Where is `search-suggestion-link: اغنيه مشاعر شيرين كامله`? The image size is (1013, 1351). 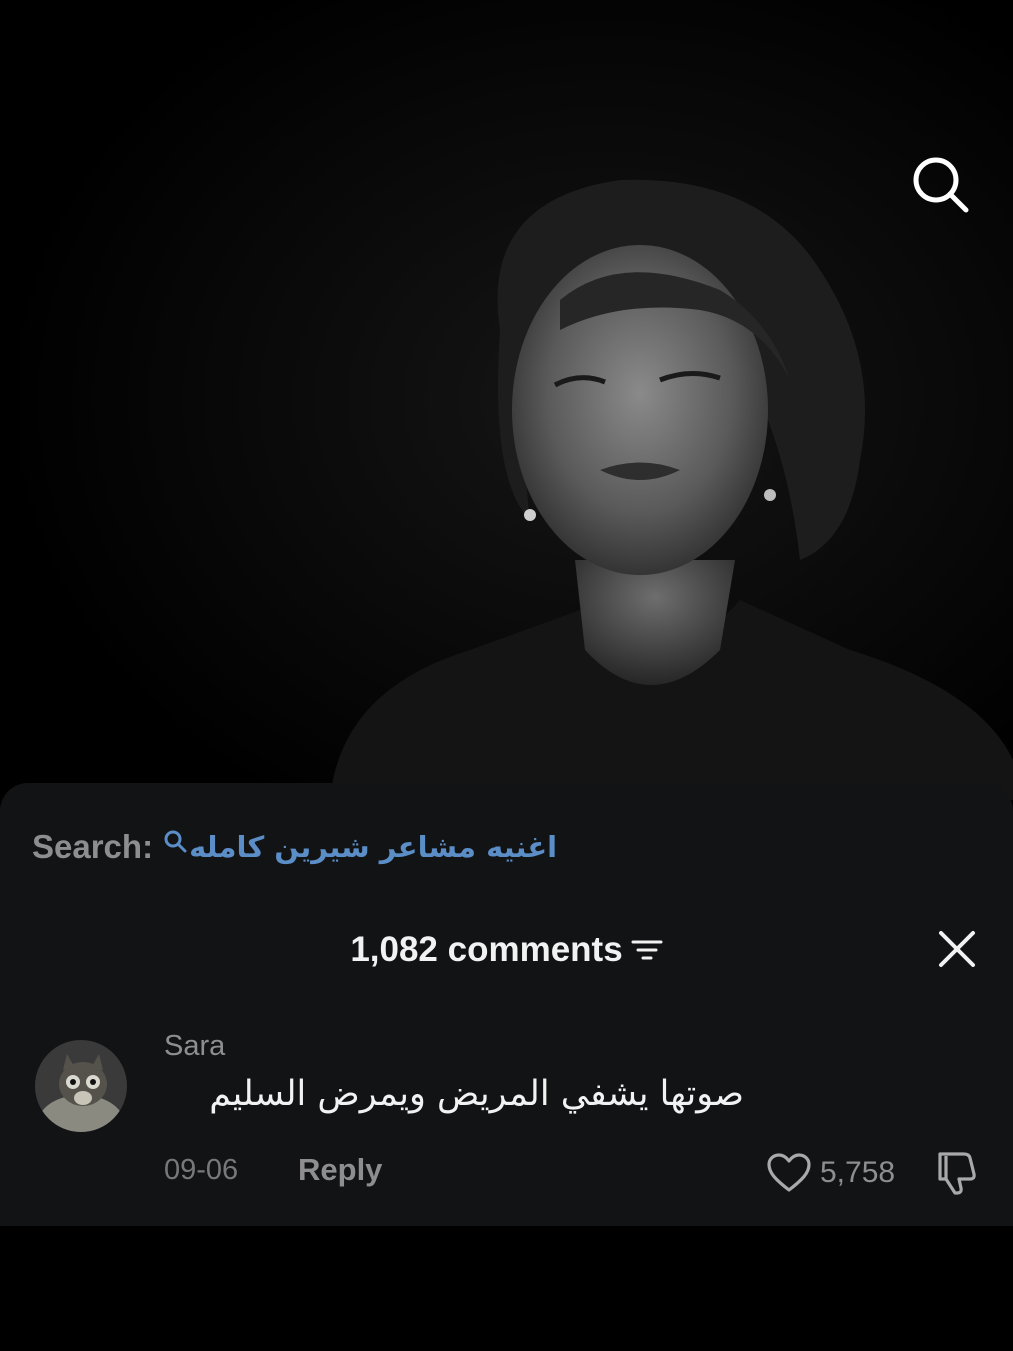
search-suggestion-link: اغنيه مشاعر شيرين كامله is located at coordinates (360, 847).